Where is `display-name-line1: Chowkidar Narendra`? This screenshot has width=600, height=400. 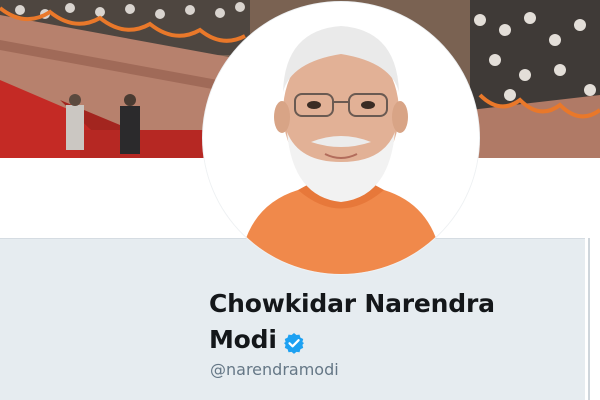
display-name-line1: Chowkidar Narendra is located at coordinates (352, 303).